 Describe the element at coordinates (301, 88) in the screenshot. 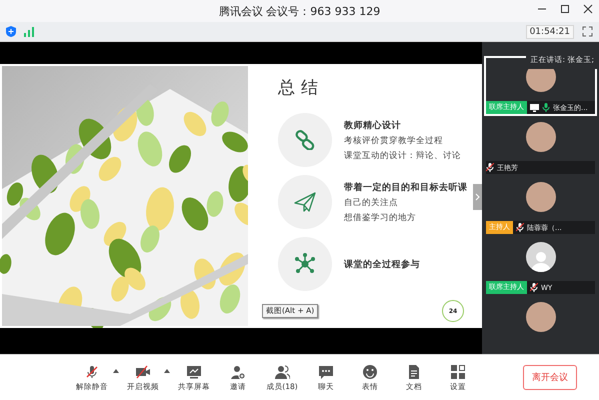

I see `slide-title: 总结` at that location.